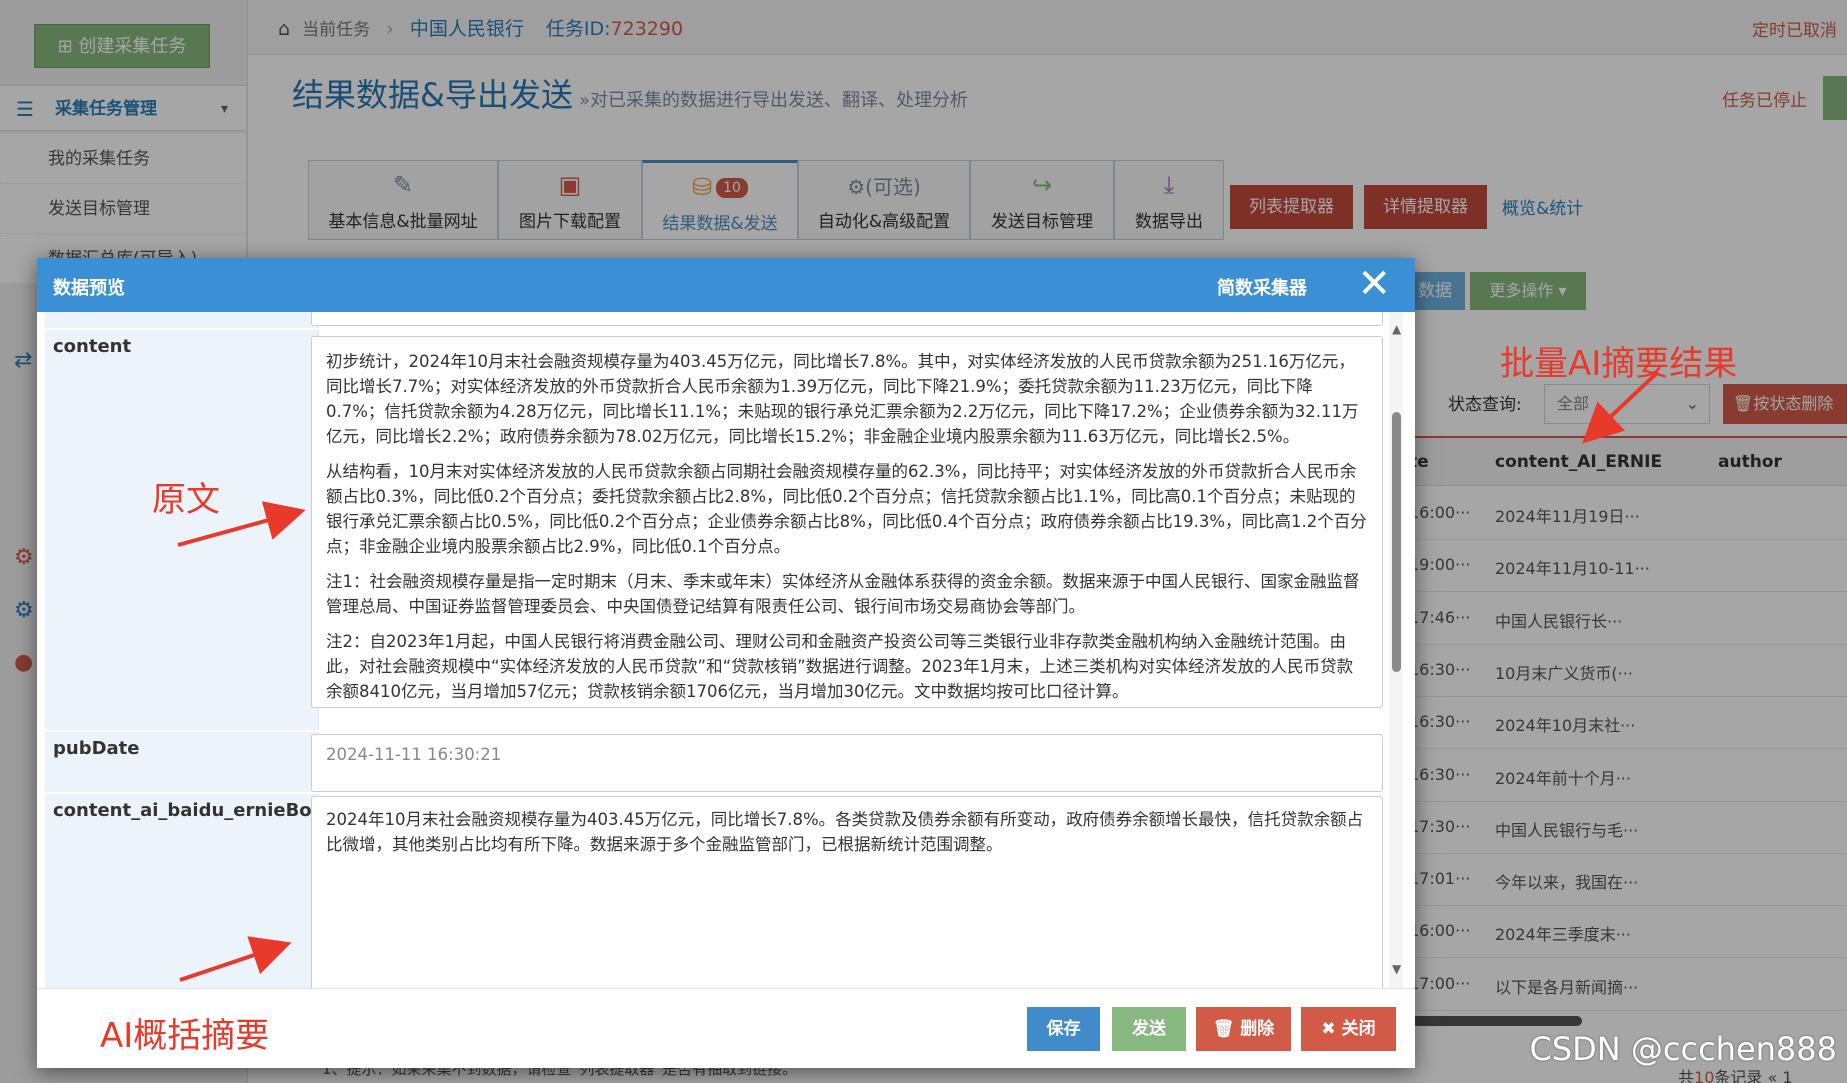  What do you see at coordinates (1683, 1049) in the screenshot?
I see `watermark: CSDN @ccchen888` at bounding box center [1683, 1049].